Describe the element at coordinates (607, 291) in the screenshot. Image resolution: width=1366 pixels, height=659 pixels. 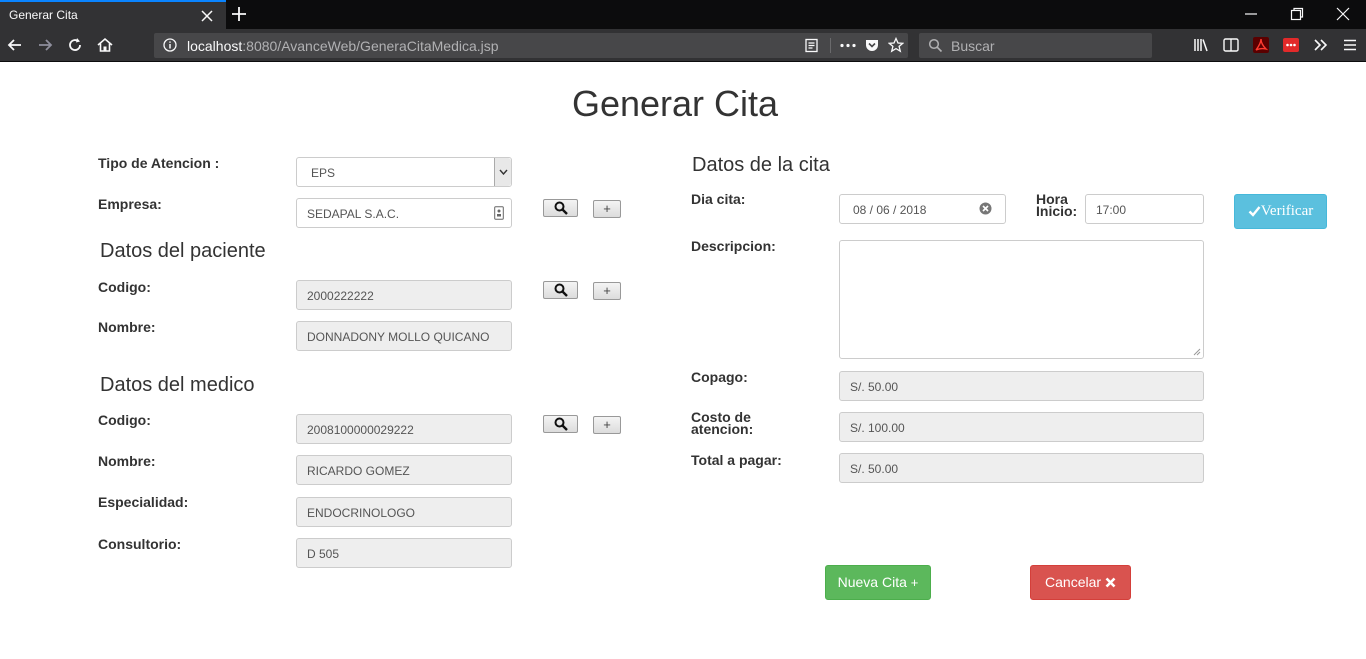
I see `add-paciente-button: +` at that location.